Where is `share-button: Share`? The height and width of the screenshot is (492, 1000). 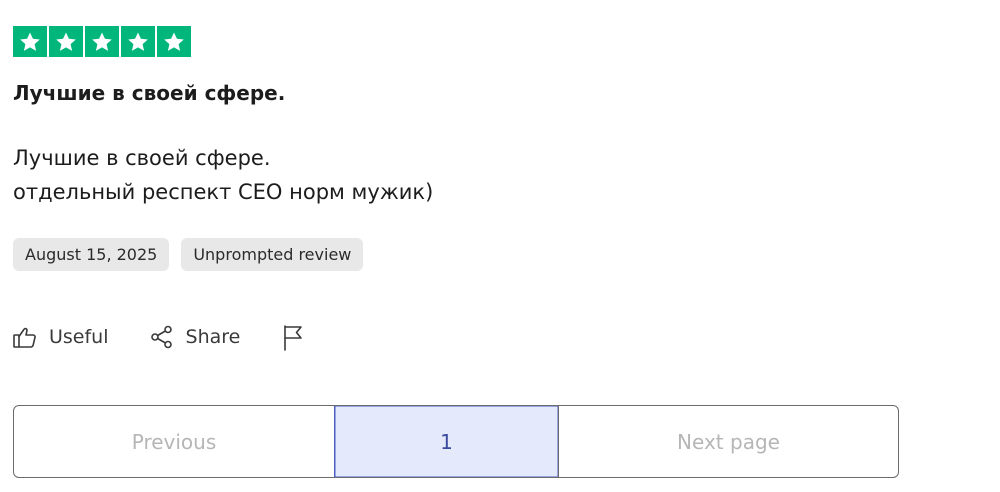 share-button: Share is located at coordinates (195, 337).